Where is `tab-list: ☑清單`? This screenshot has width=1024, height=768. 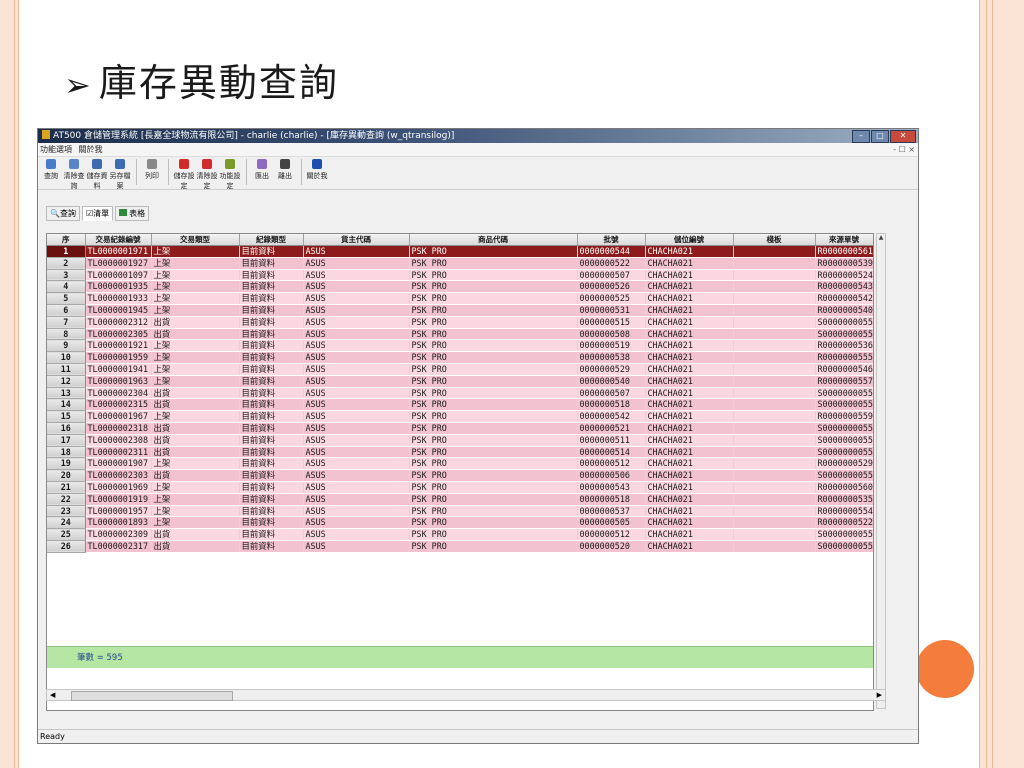
tab-list: ☑清單 is located at coordinates (97, 213).